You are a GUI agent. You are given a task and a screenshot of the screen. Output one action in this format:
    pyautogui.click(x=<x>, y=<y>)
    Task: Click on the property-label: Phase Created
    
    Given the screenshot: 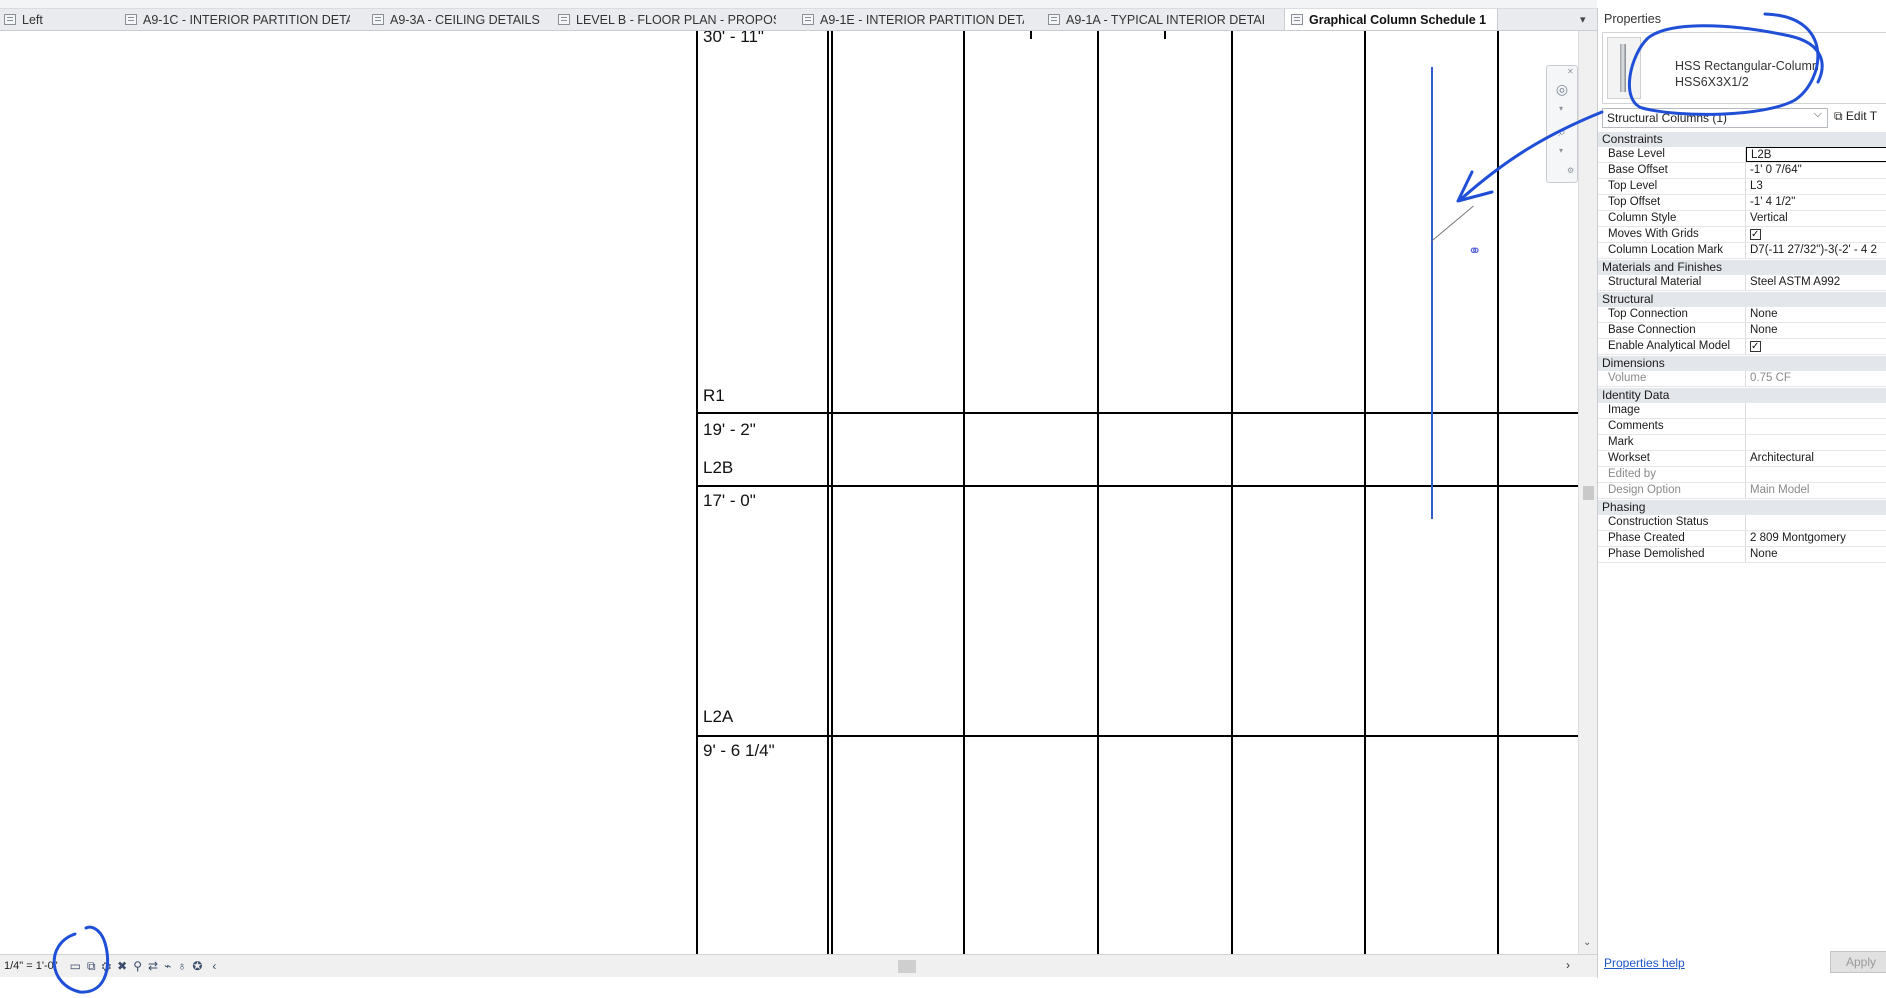 What is the action you would take?
    pyautogui.click(x=1672, y=538)
    